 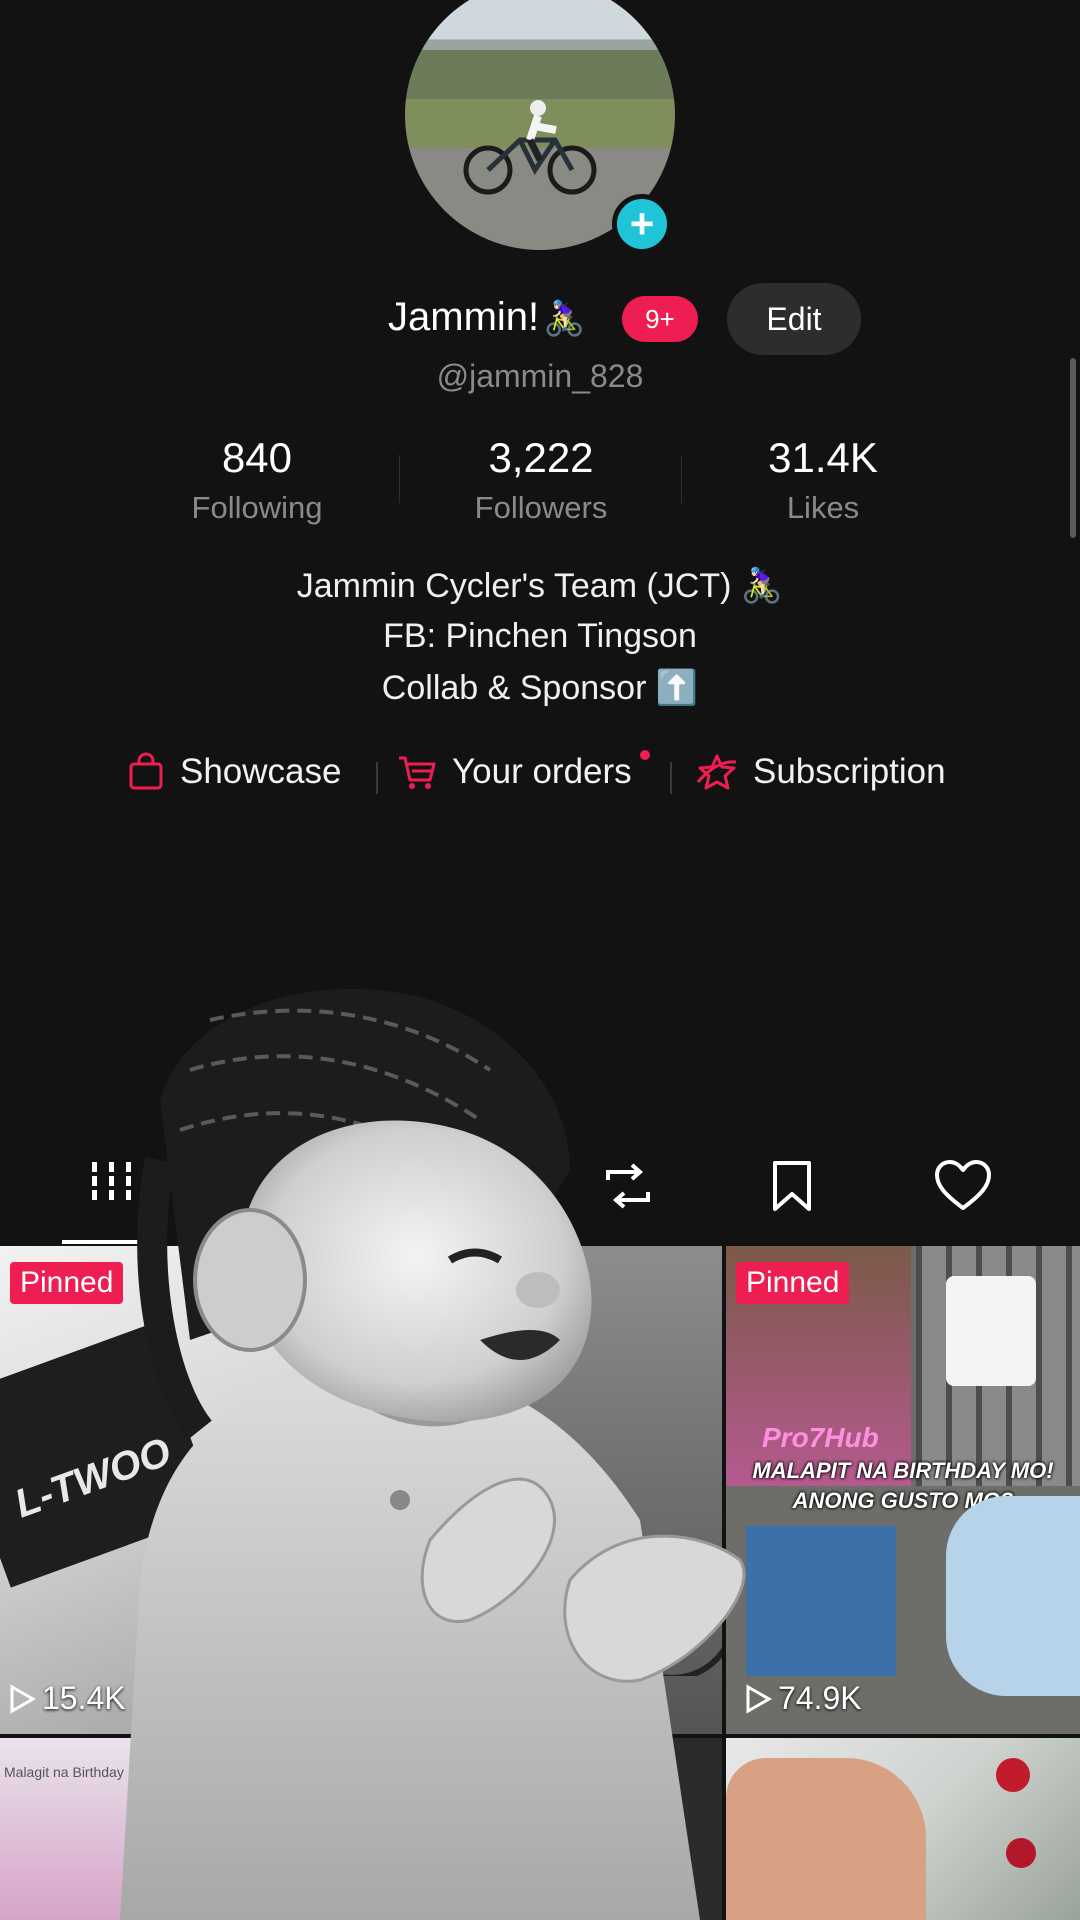 I want to click on cyclist-emoji: 🚴🏻‍♀️, so click(x=564, y=319).